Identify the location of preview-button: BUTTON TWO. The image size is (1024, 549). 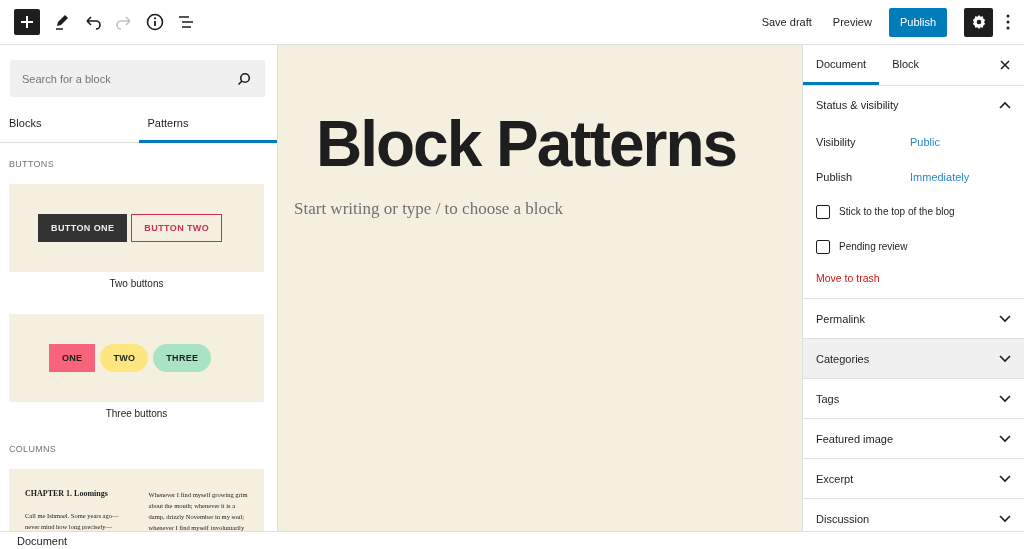
(177, 228).